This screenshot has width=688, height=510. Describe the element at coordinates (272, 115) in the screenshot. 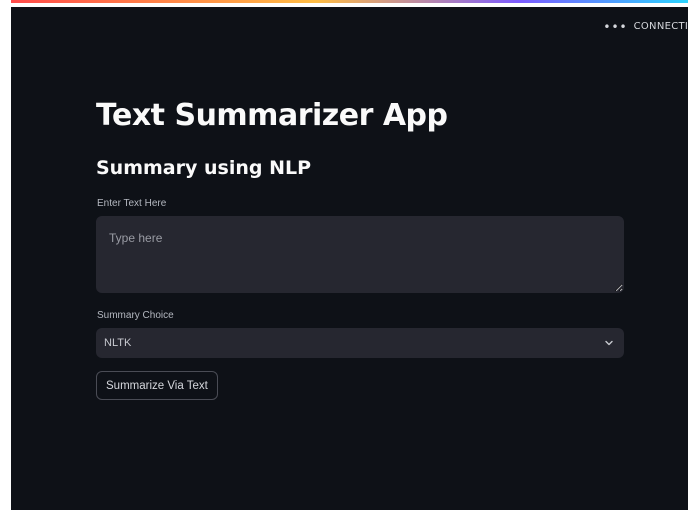

I see `page-title: Text Summarizer App` at that location.